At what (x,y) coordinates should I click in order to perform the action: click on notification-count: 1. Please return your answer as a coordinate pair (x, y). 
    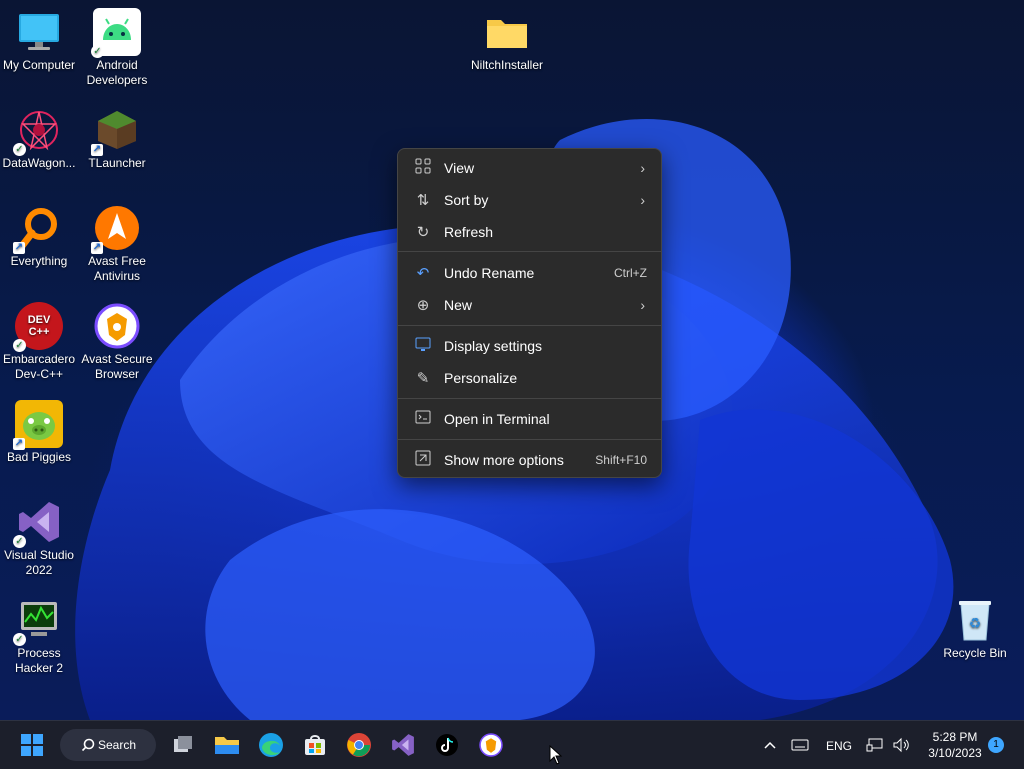
    Looking at the image, I should click on (996, 744).